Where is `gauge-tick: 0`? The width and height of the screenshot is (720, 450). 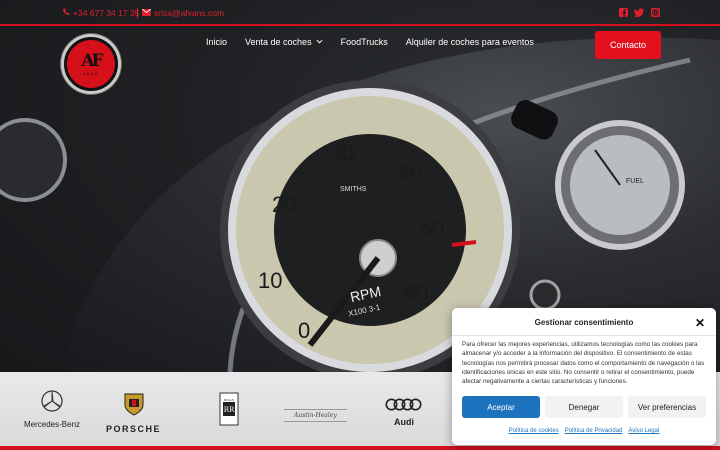 gauge-tick: 0 is located at coordinates (304, 330).